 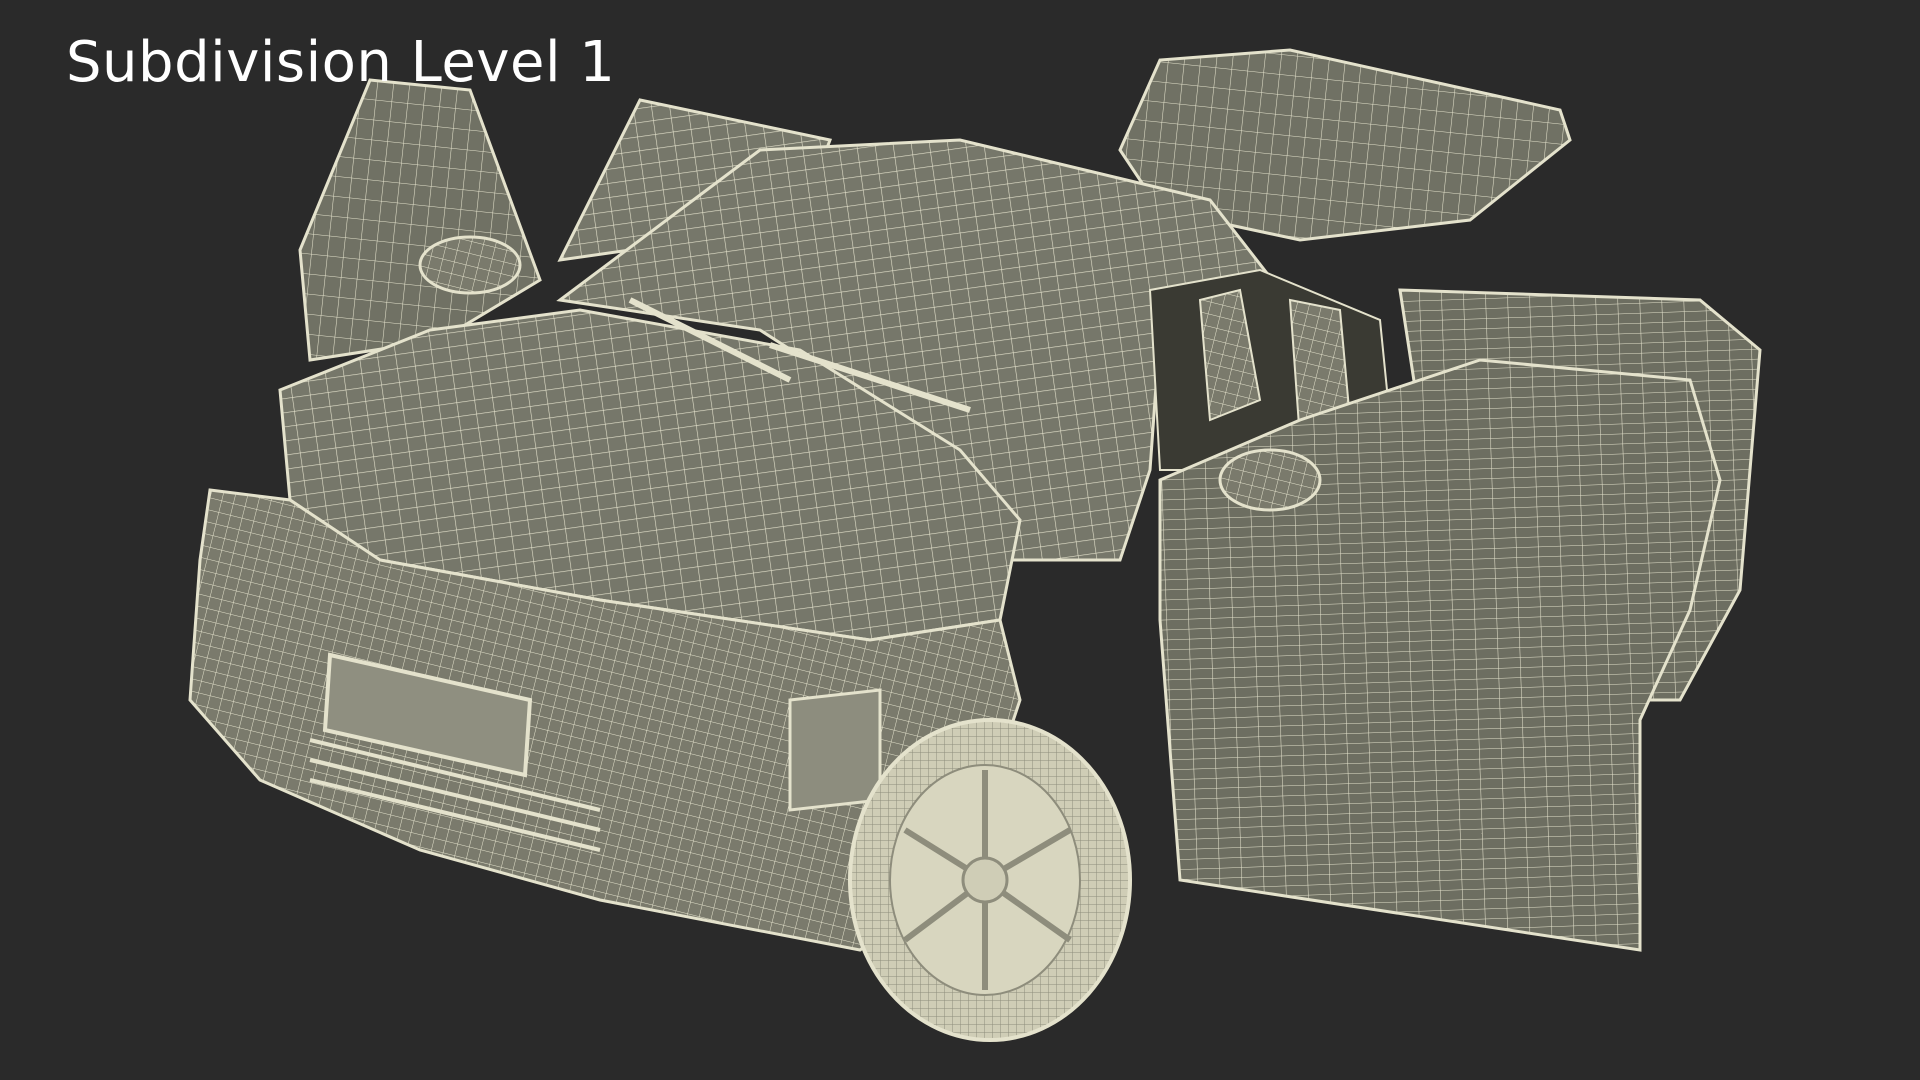 I want to click on left-front-door, so click(x=420, y=220).